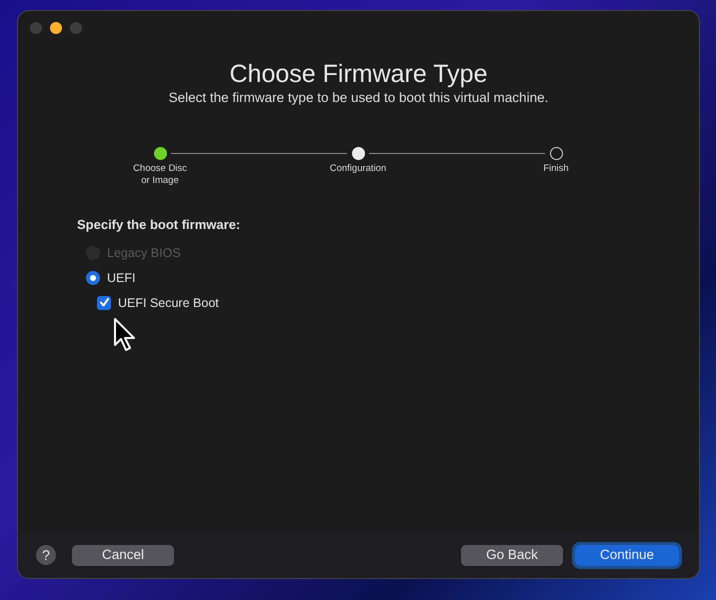 The height and width of the screenshot is (600, 716). I want to click on continue-button: Continue, so click(627, 555).